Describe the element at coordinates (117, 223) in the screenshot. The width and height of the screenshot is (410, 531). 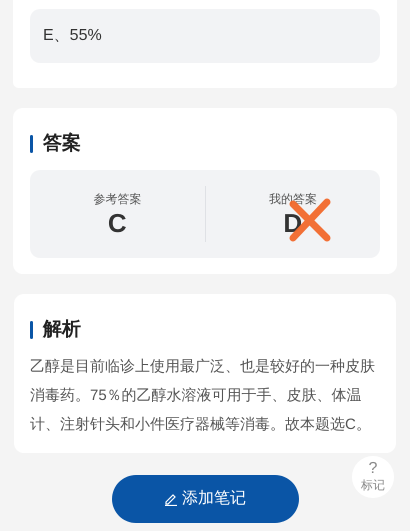
I see `answer-letter: C` at that location.